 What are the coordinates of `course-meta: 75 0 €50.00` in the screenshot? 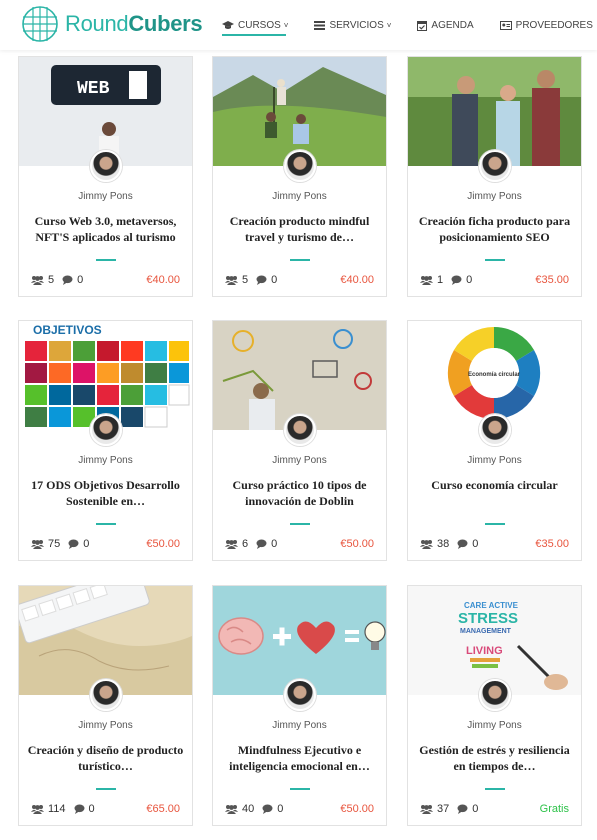 It's located at (105, 544).